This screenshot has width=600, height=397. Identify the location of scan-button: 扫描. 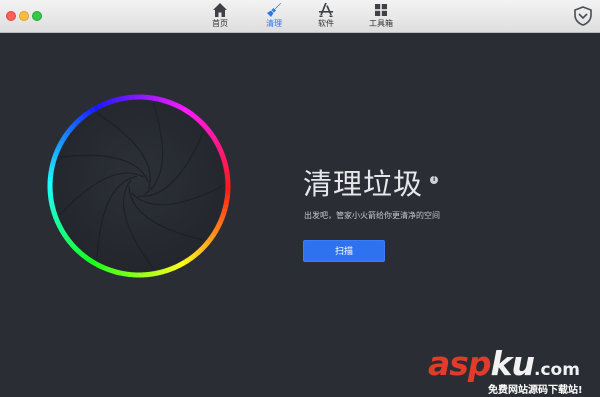
(344, 251).